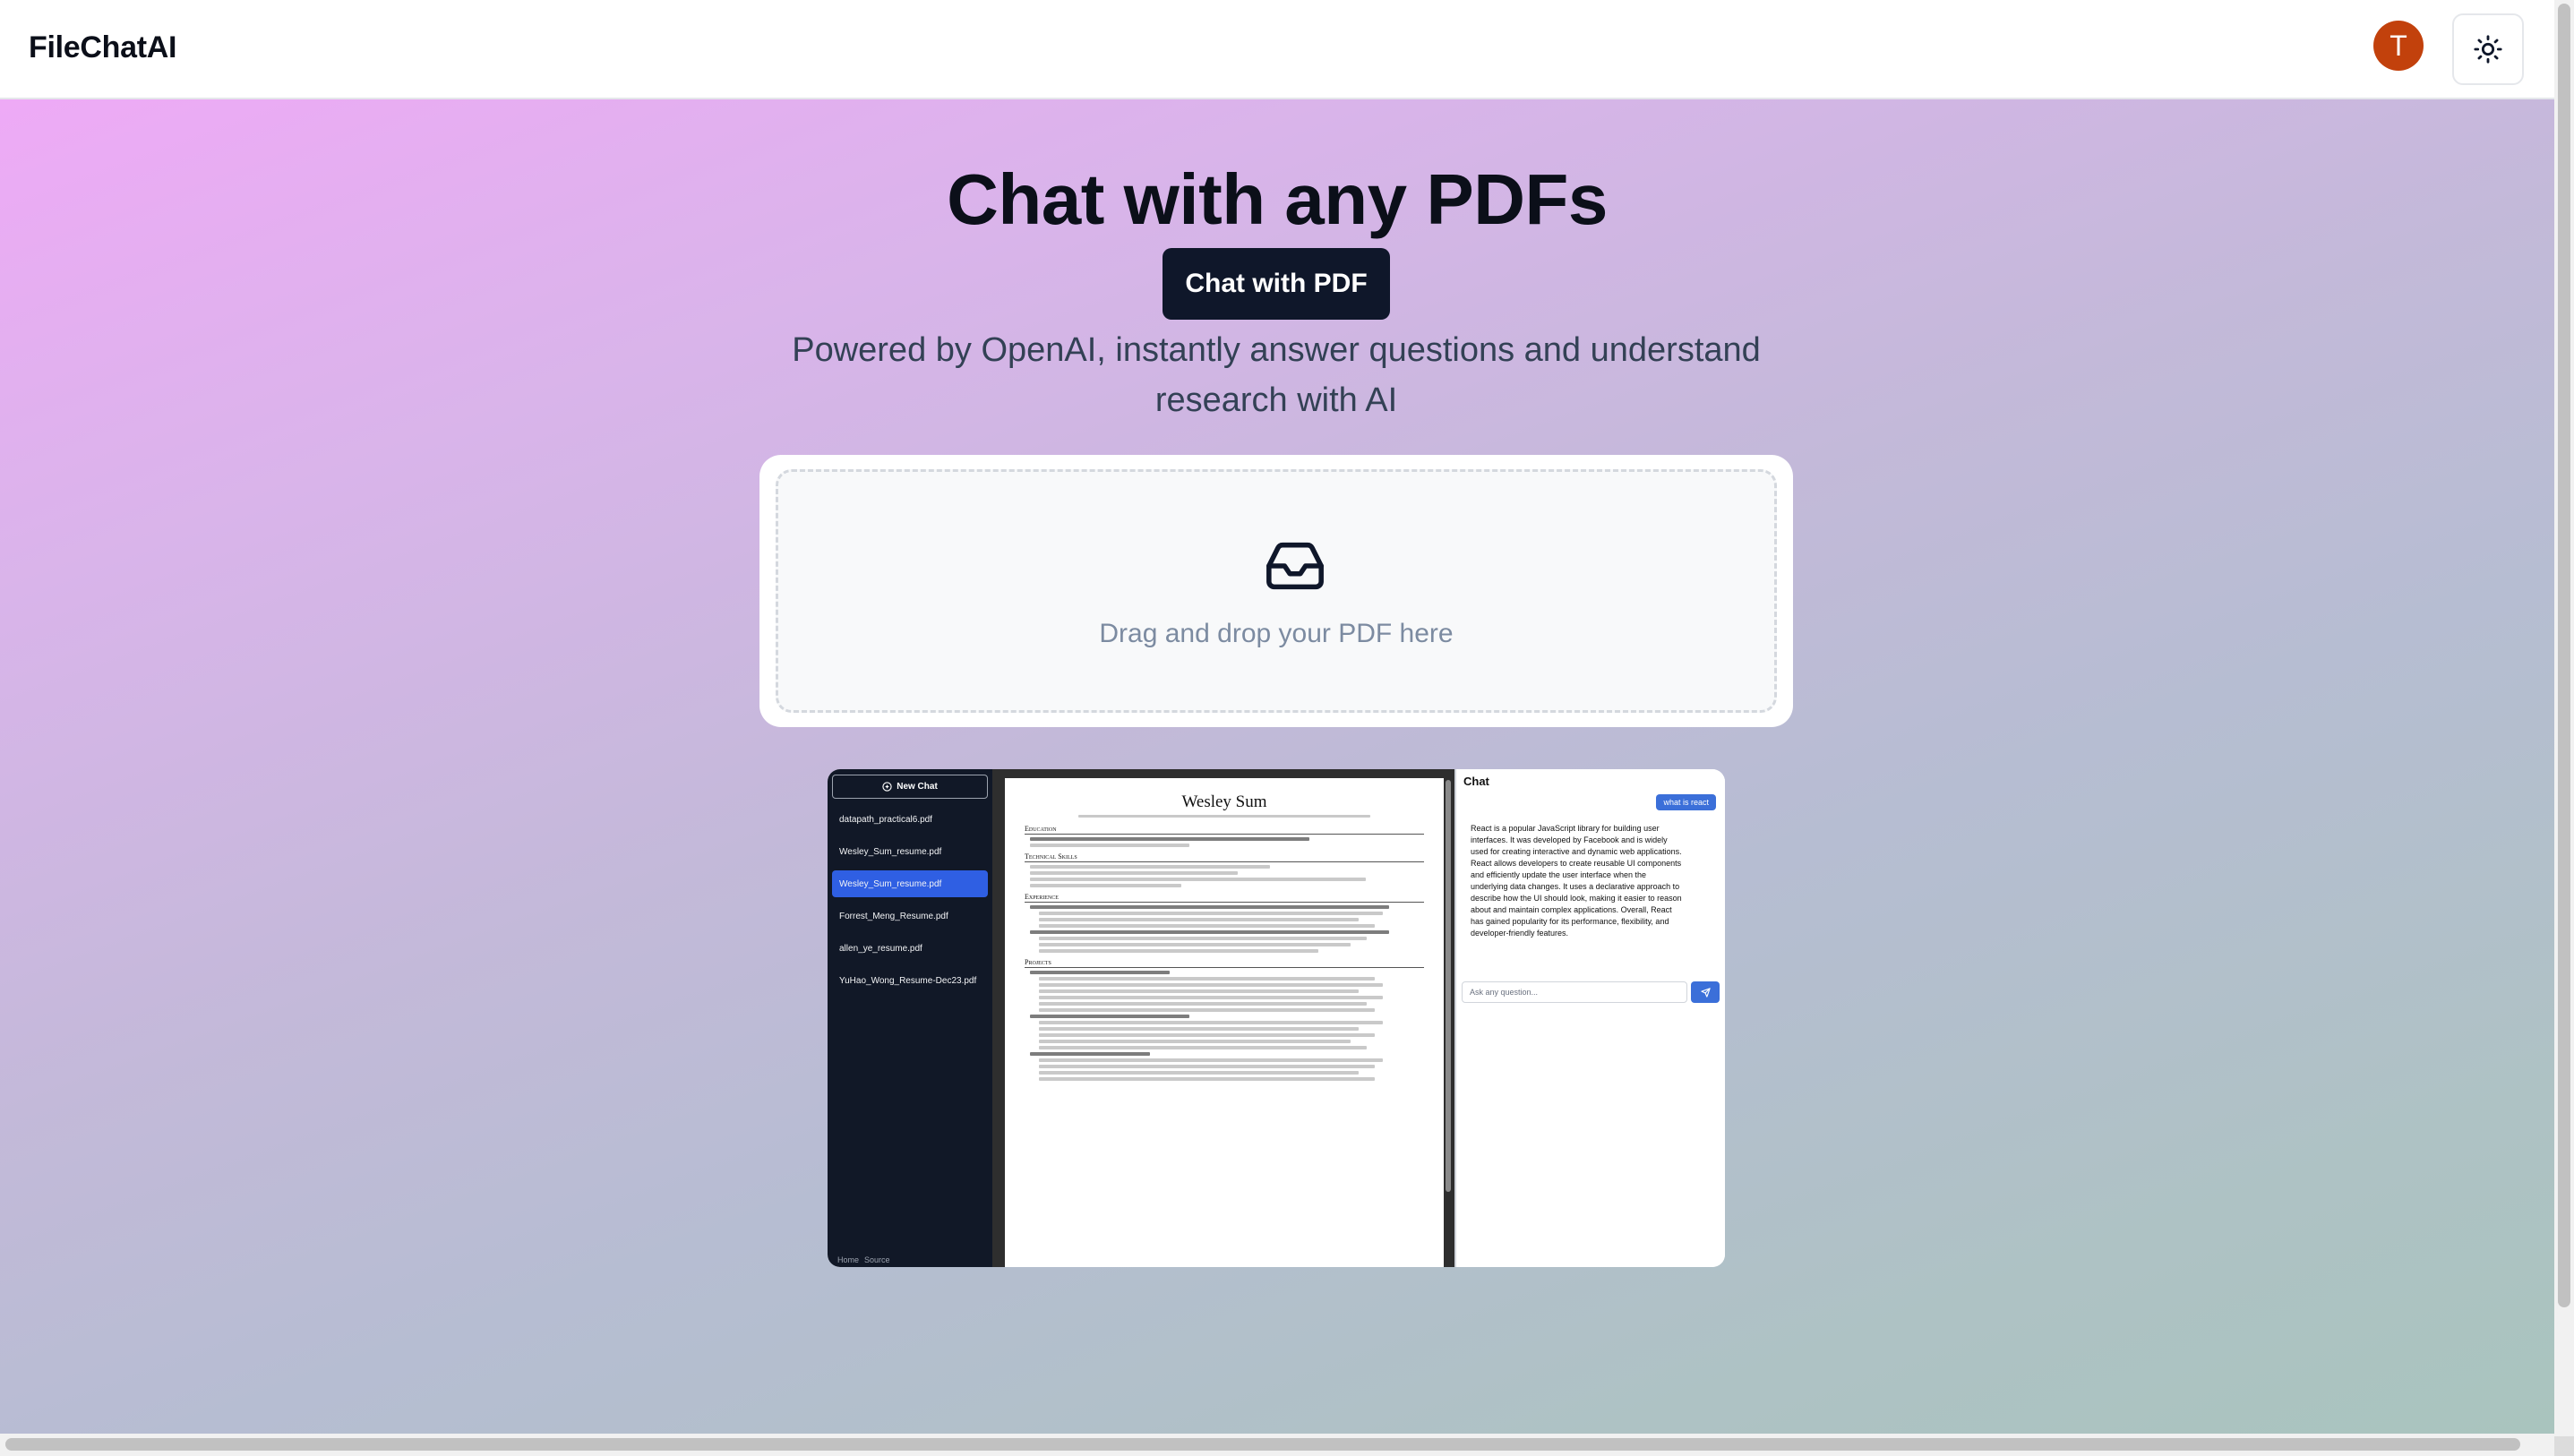 The width and height of the screenshot is (2574, 1456). What do you see at coordinates (1476, 781) in the screenshot?
I see `preview-chat-title: Chat` at bounding box center [1476, 781].